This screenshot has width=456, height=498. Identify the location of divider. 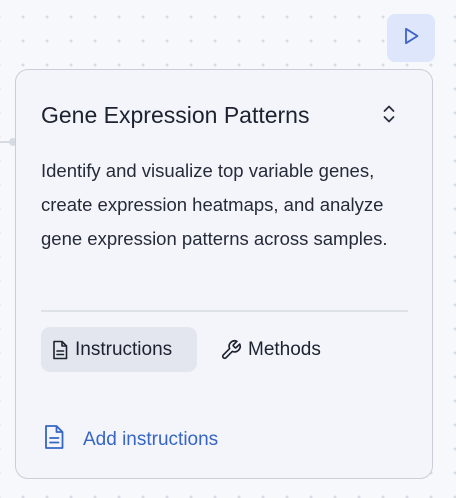
(224, 311).